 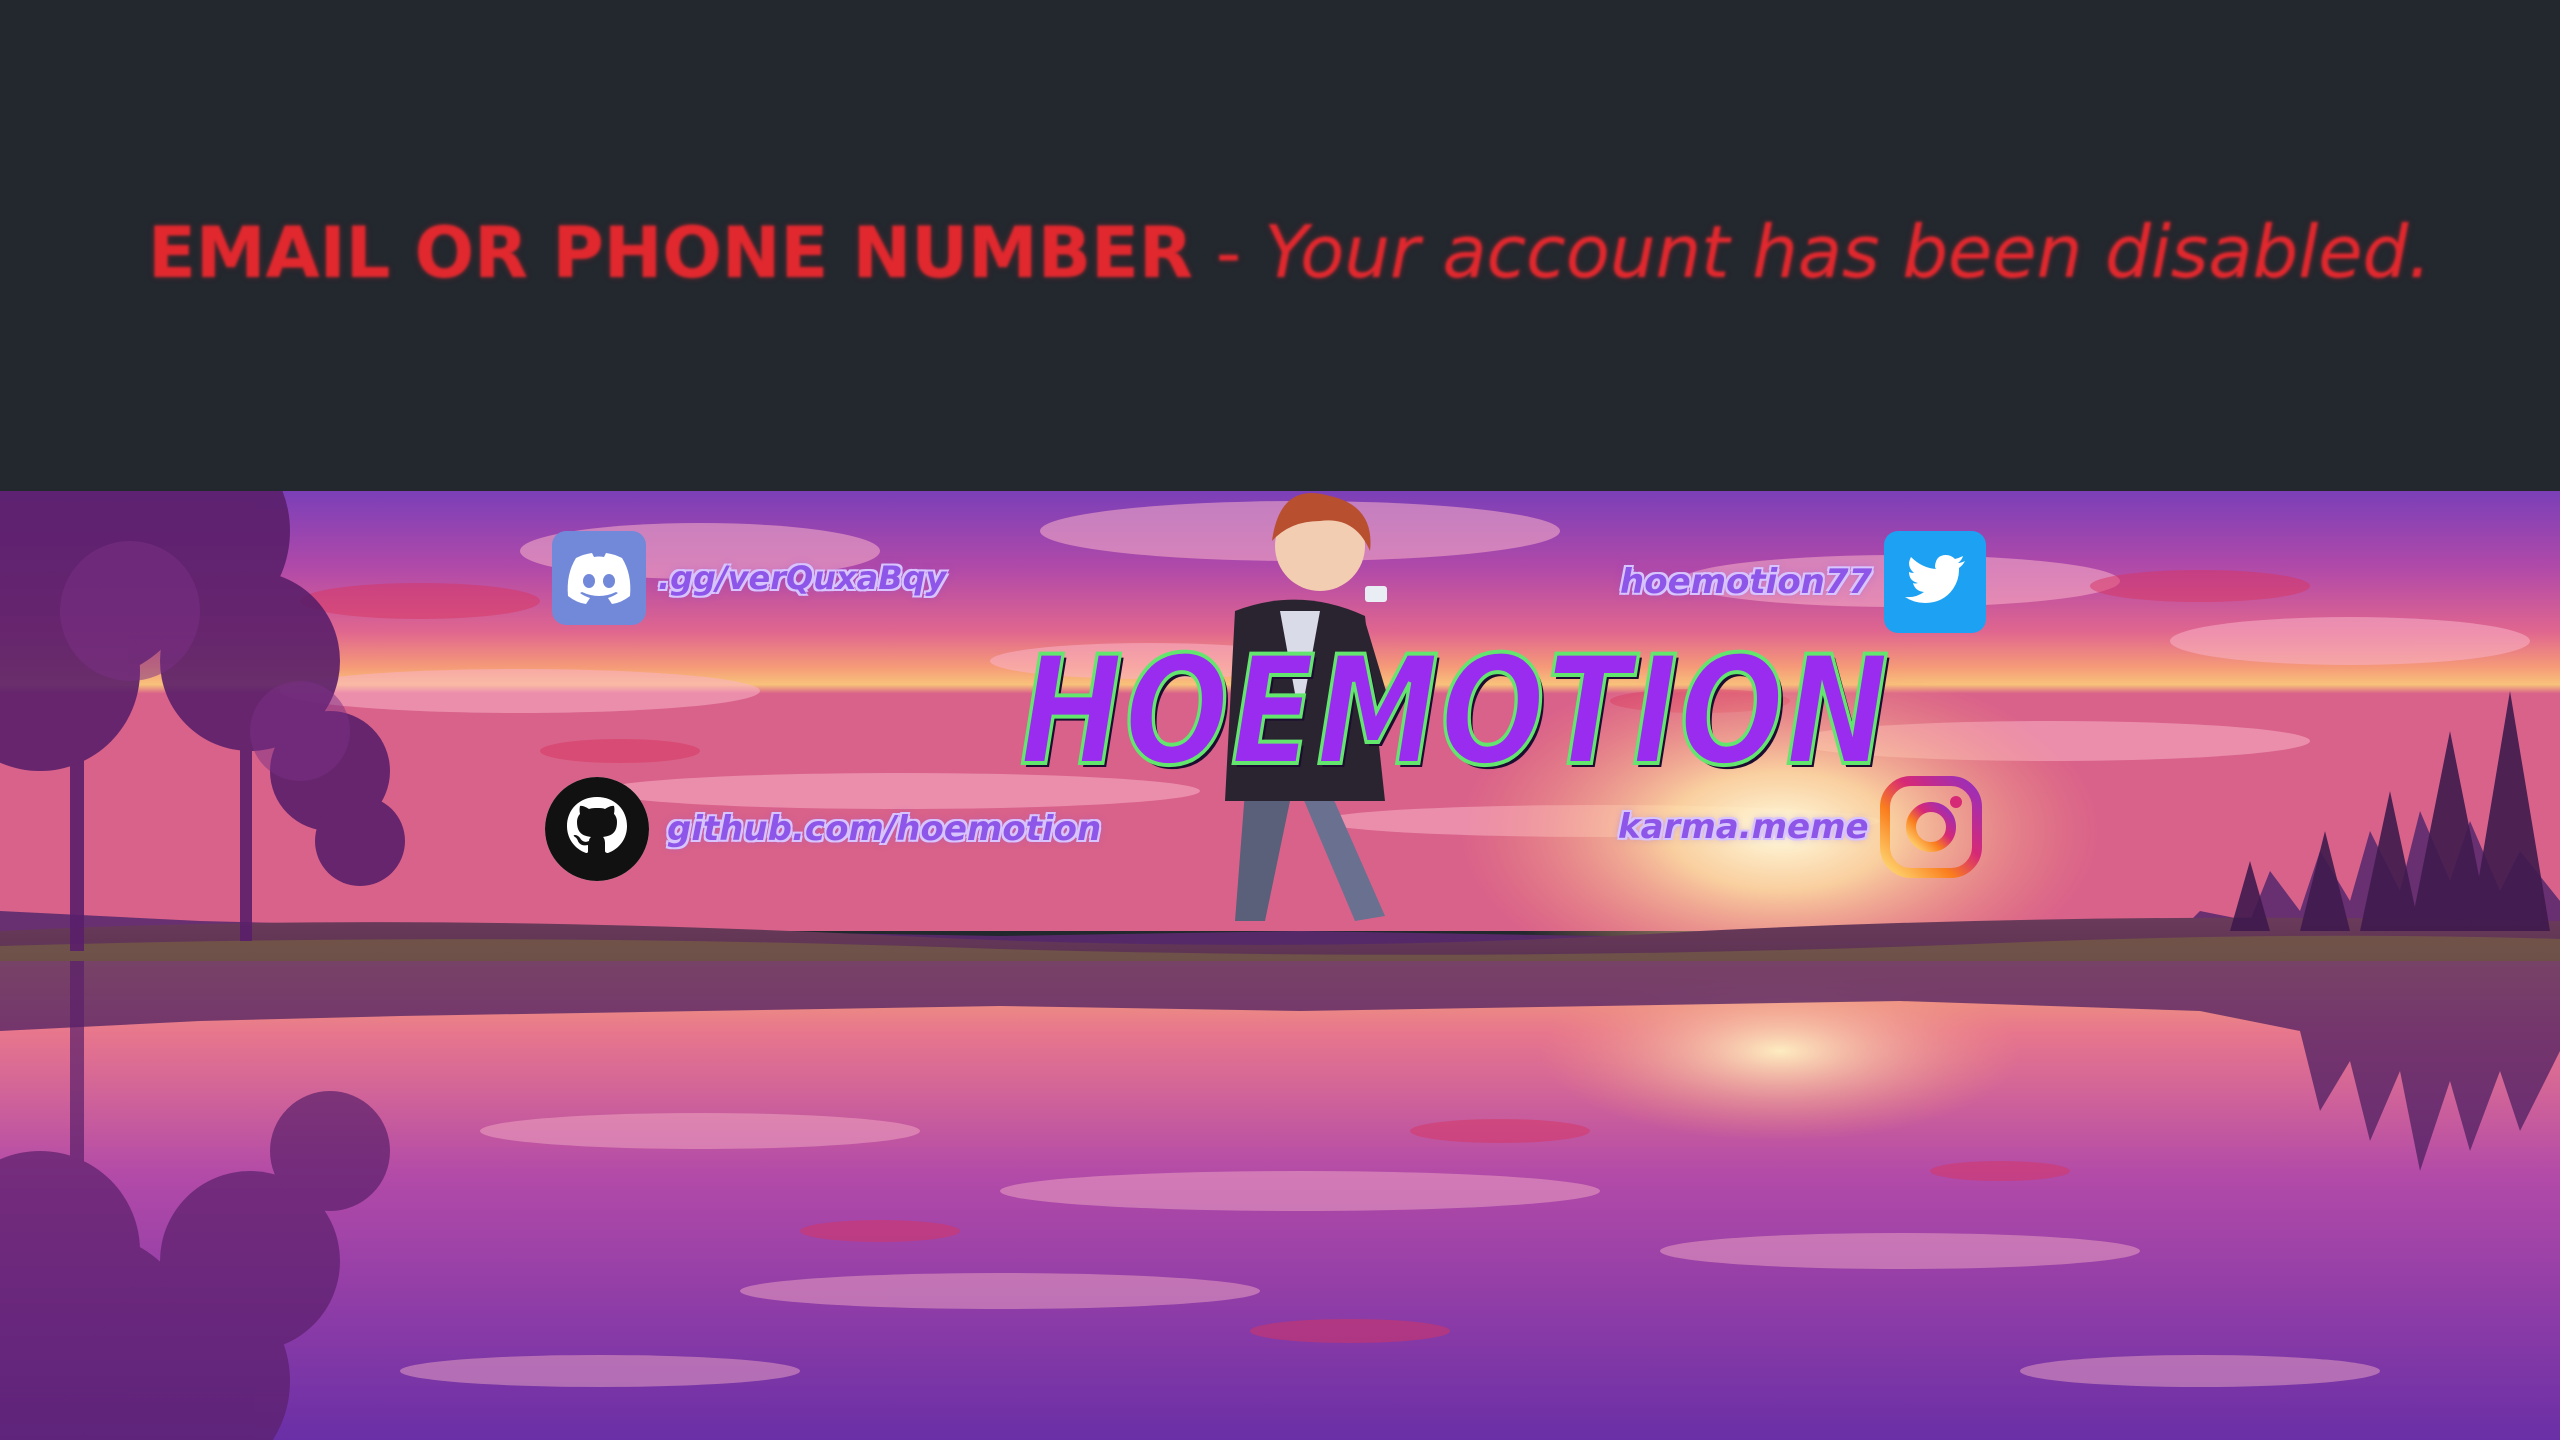 I want to click on twitter-link: hoemotion77, so click(x=1803, y=582).